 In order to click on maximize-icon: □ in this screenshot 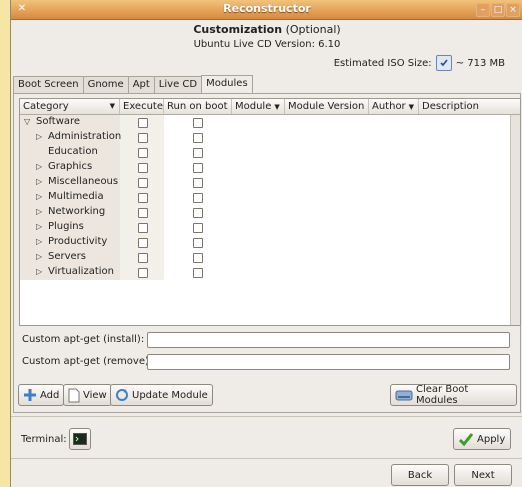, I will do `click(498, 10)`.